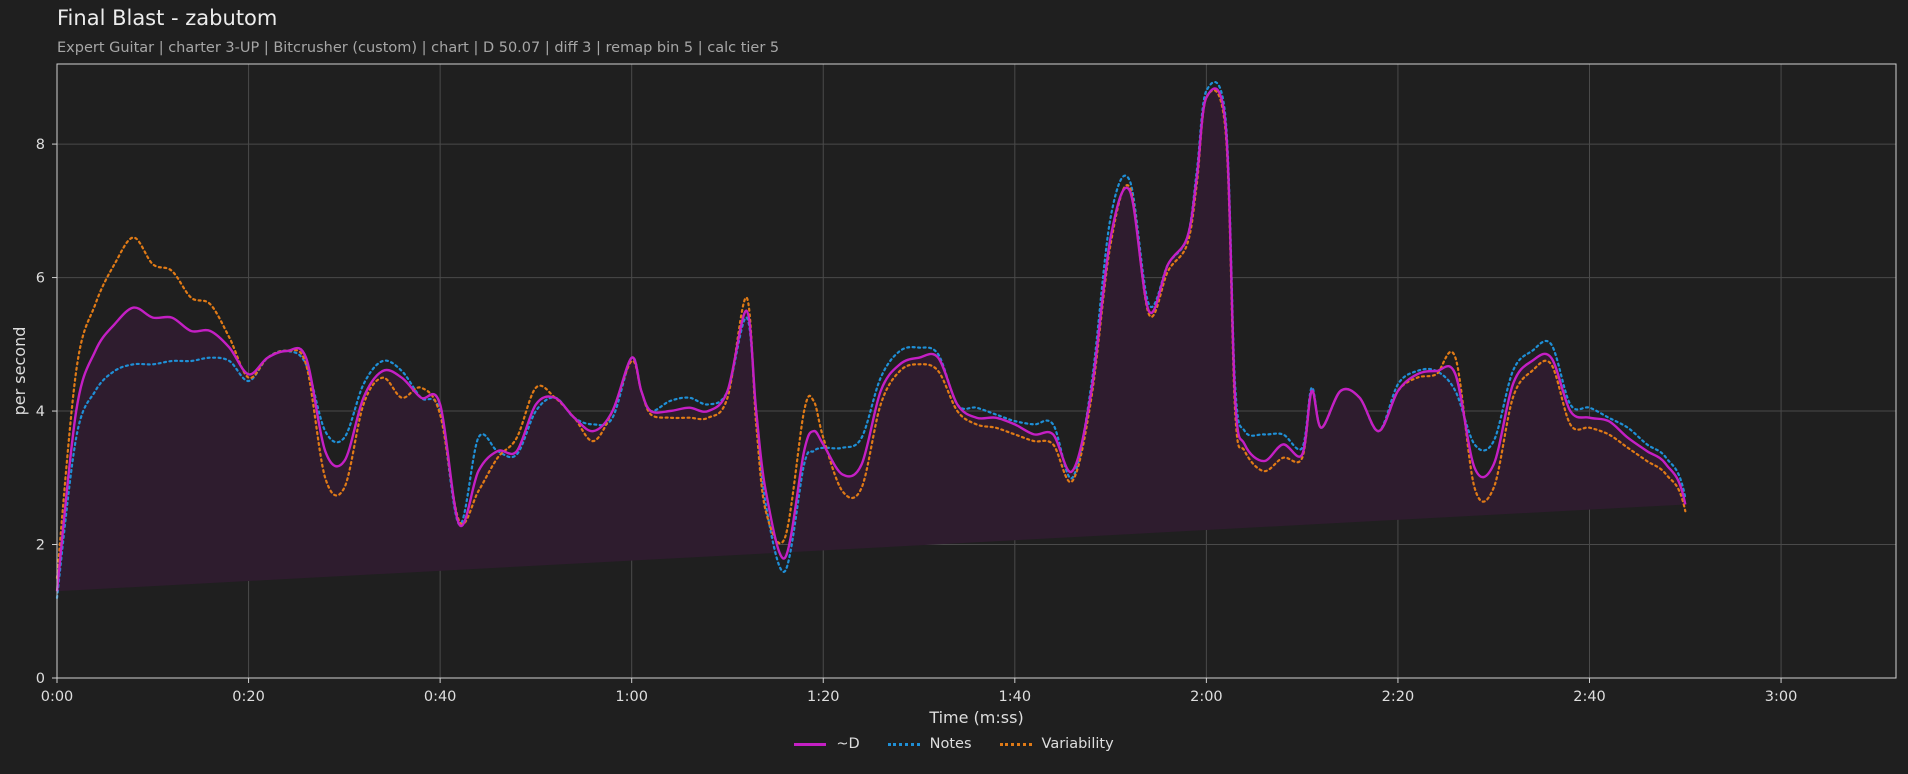 The width and height of the screenshot is (1908, 774). What do you see at coordinates (1781, 697) in the screenshot?
I see `x-tick-label: 3:00` at bounding box center [1781, 697].